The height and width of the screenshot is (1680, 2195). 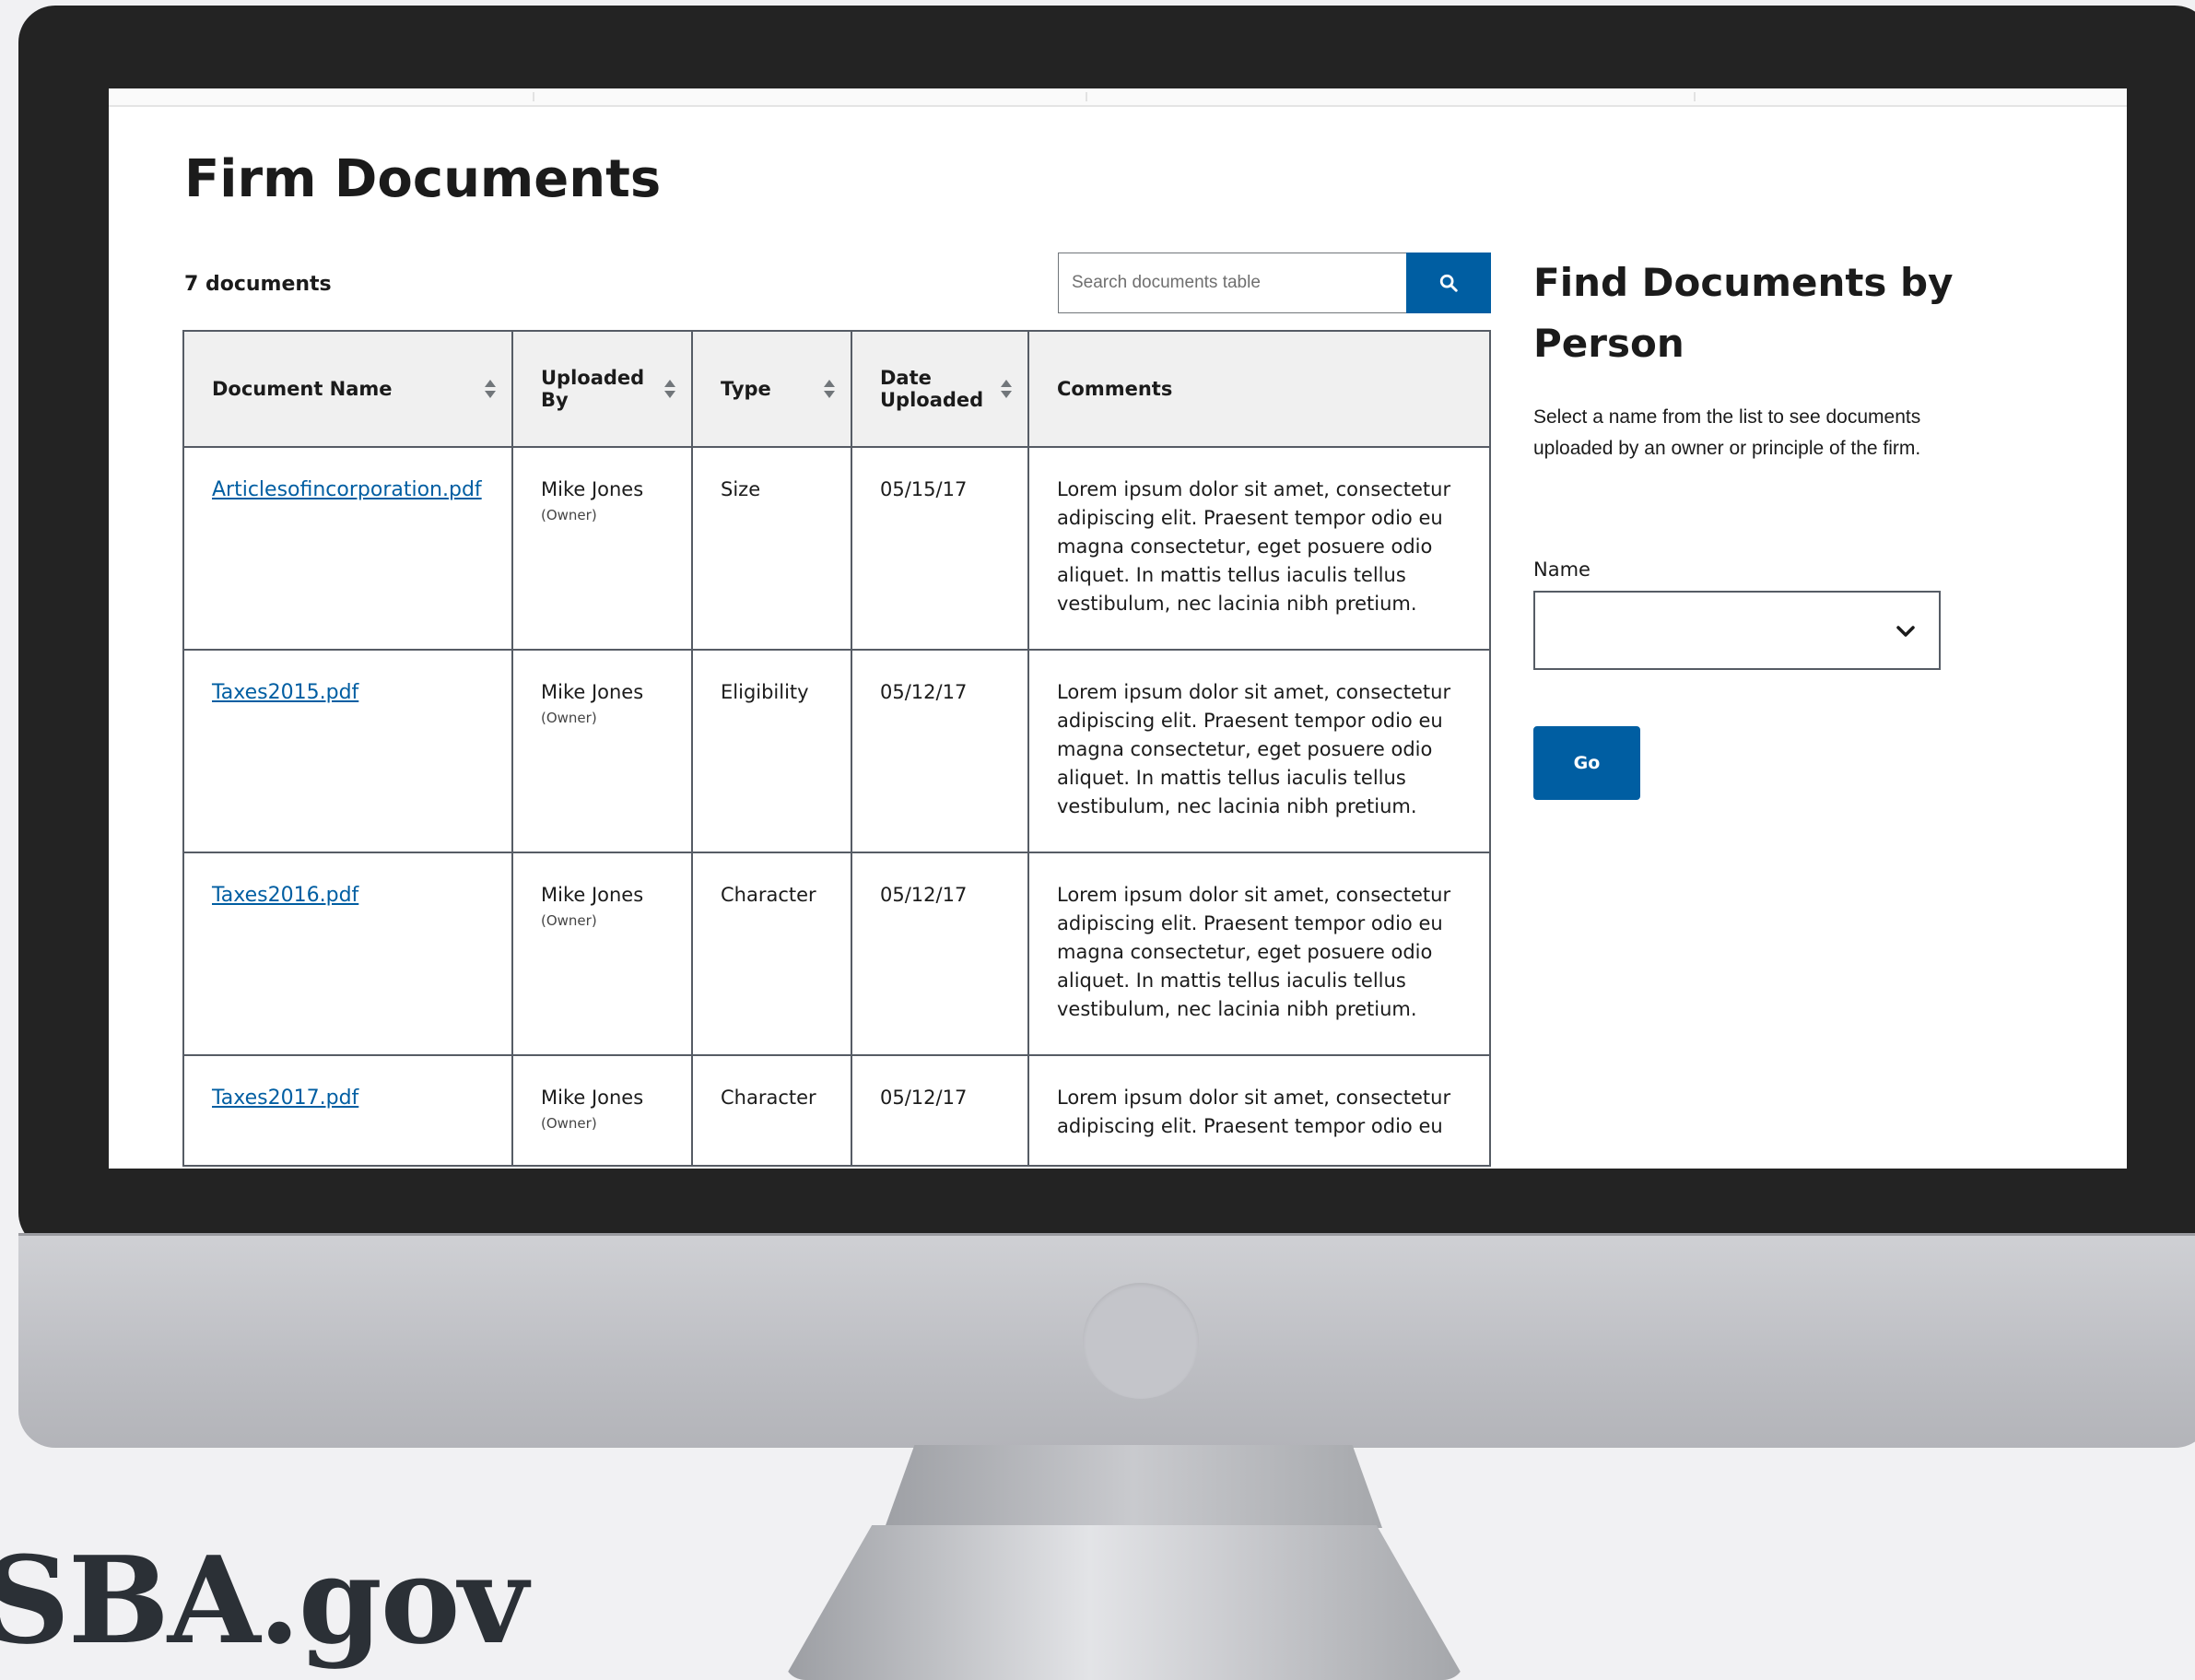 What do you see at coordinates (1737, 630) in the screenshot?
I see `name-select` at bounding box center [1737, 630].